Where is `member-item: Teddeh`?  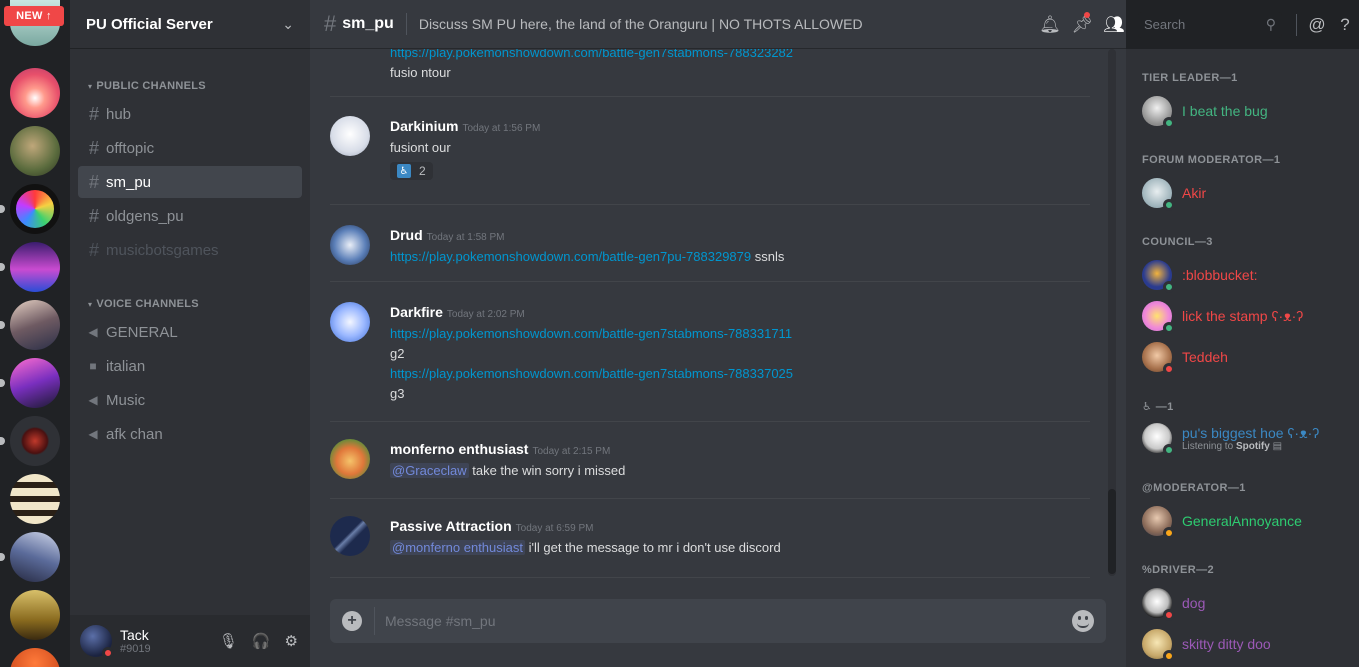 member-item: Teddeh is located at coordinates (1185, 357).